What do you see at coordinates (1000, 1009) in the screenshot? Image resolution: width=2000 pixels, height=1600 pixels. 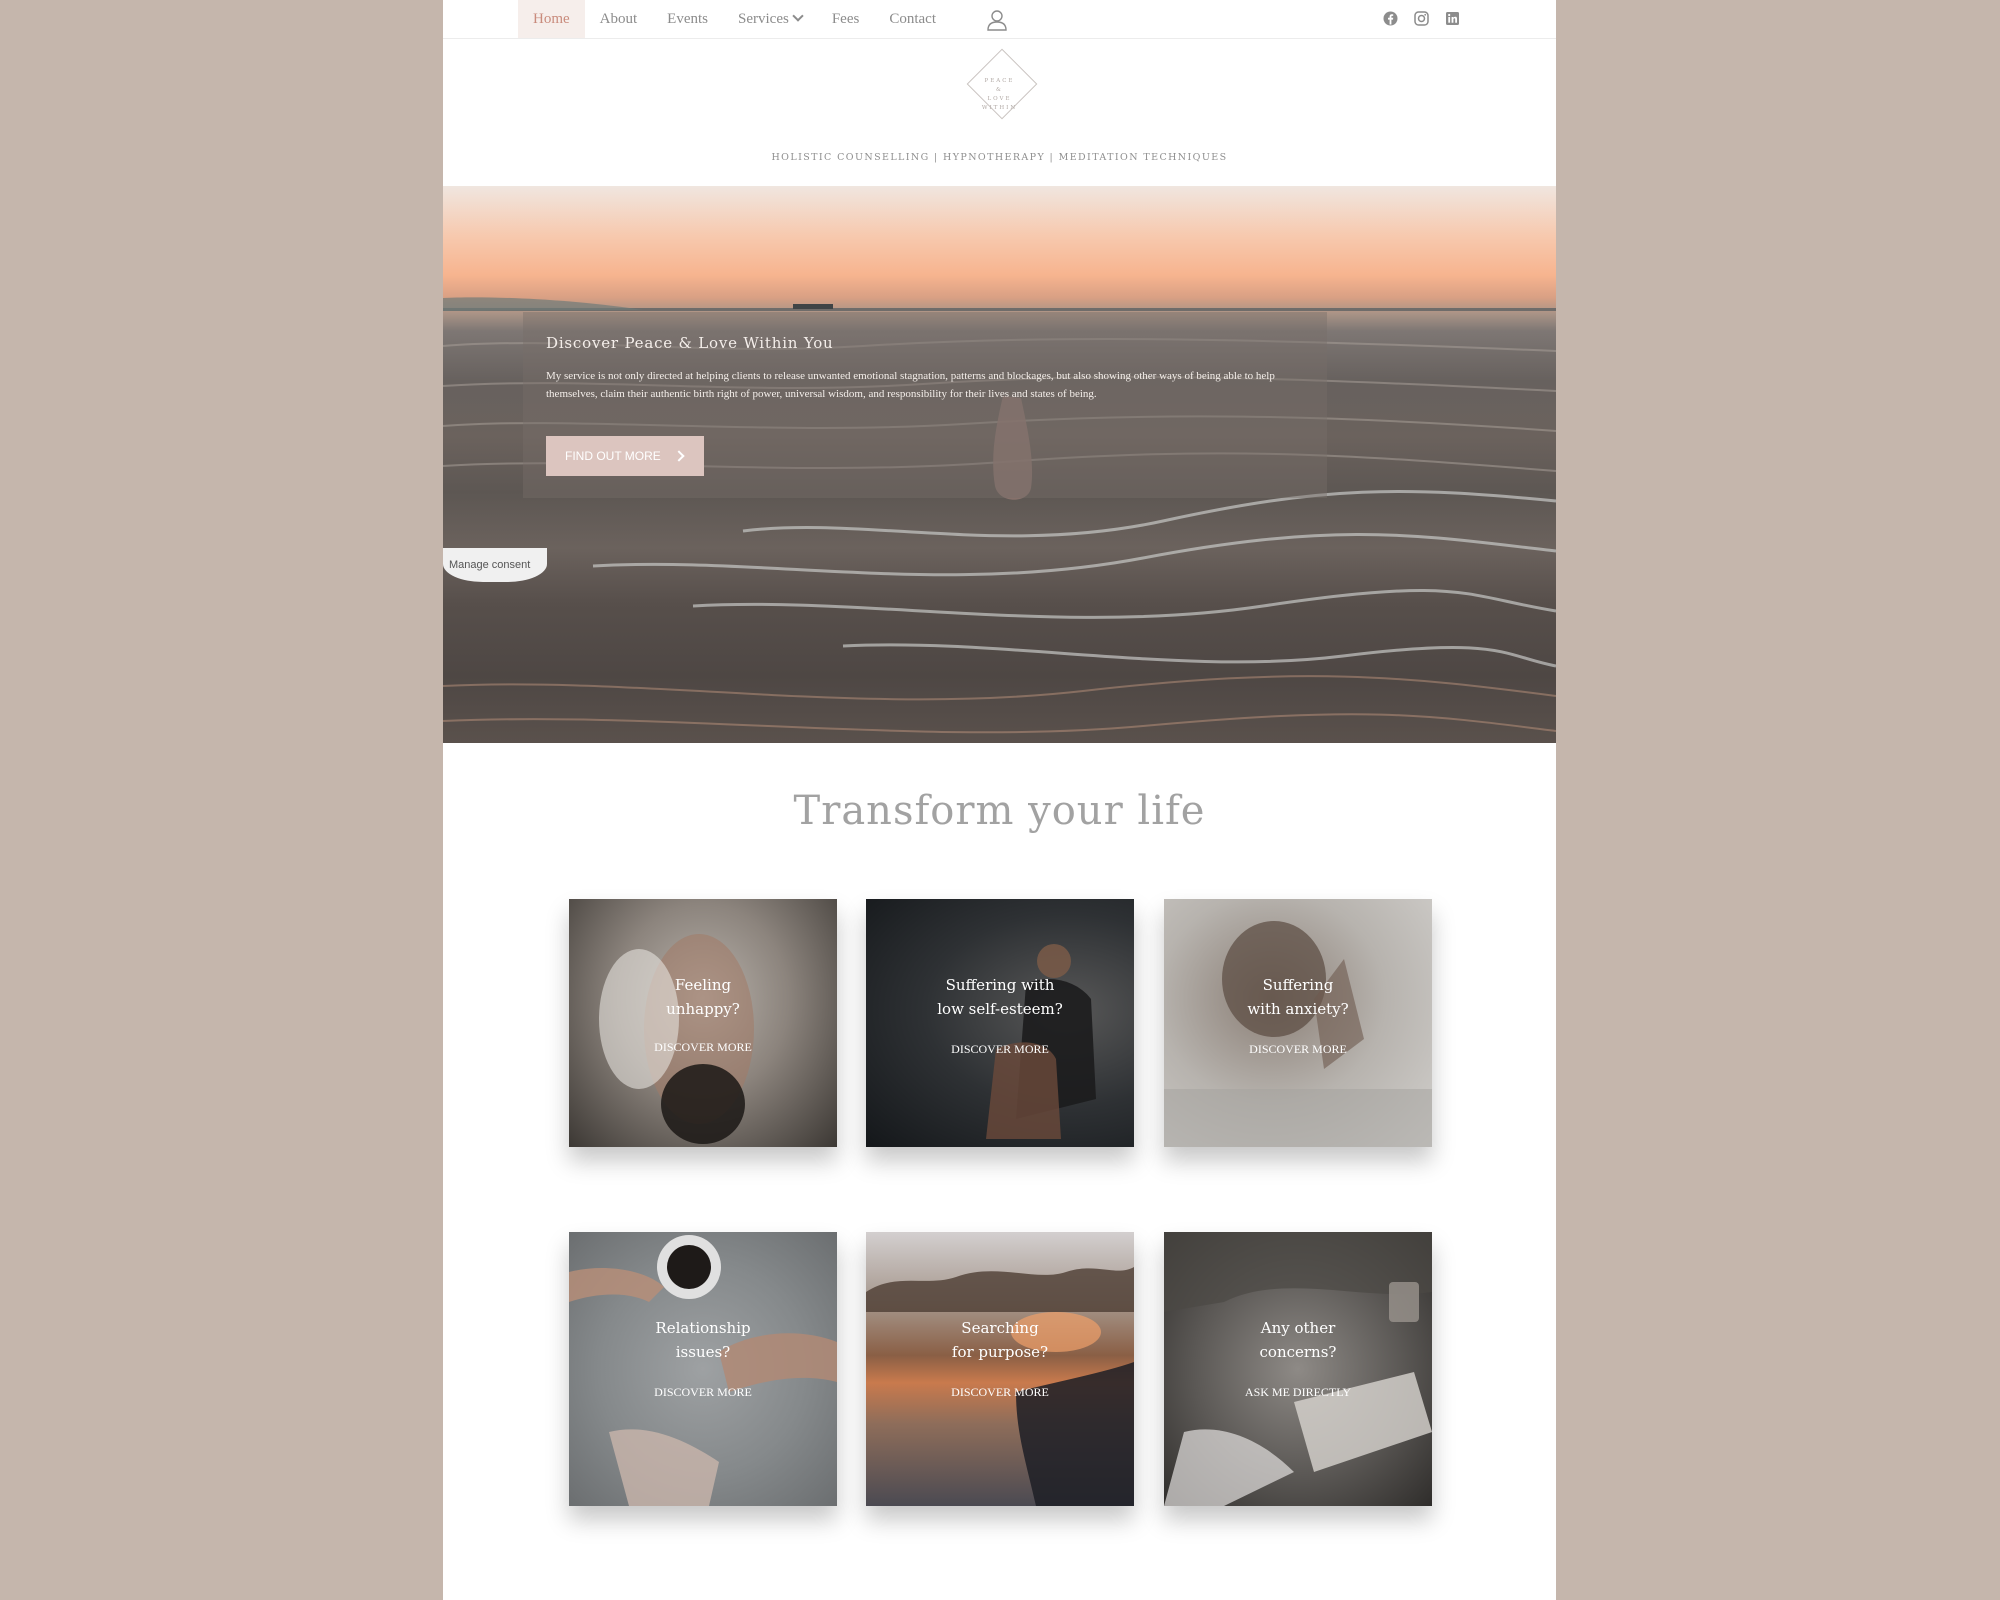 I see `card-caption-line: low self-esteem?` at bounding box center [1000, 1009].